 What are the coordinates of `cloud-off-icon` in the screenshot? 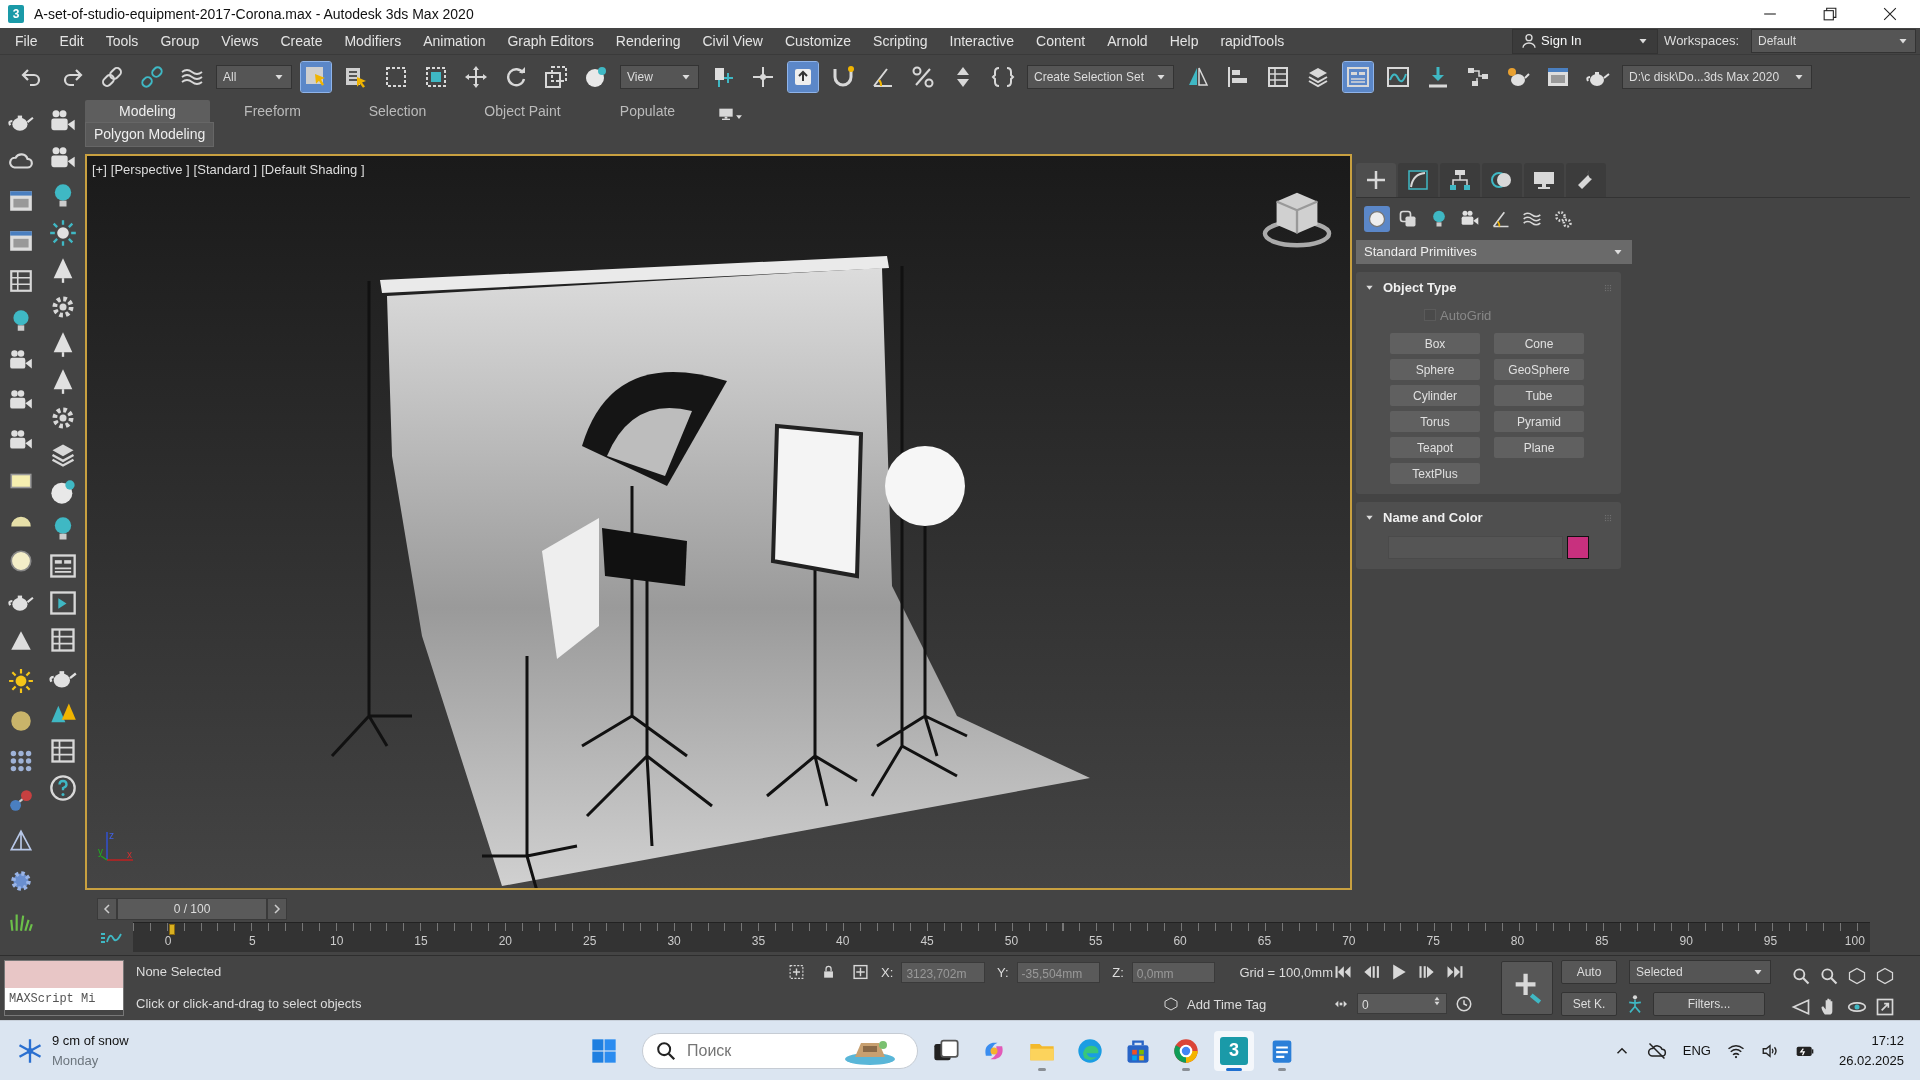 It's located at (1656, 1050).